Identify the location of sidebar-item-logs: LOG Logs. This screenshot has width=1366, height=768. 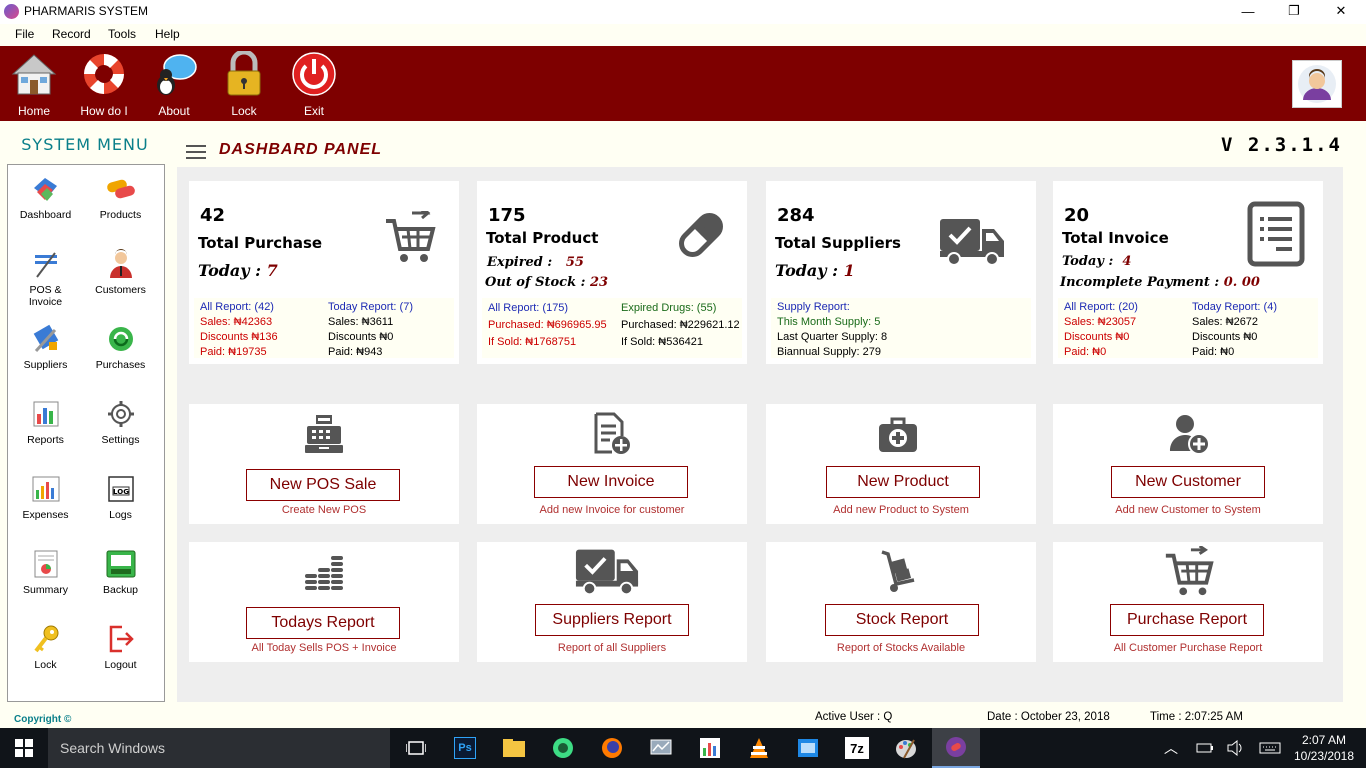
(120, 500).